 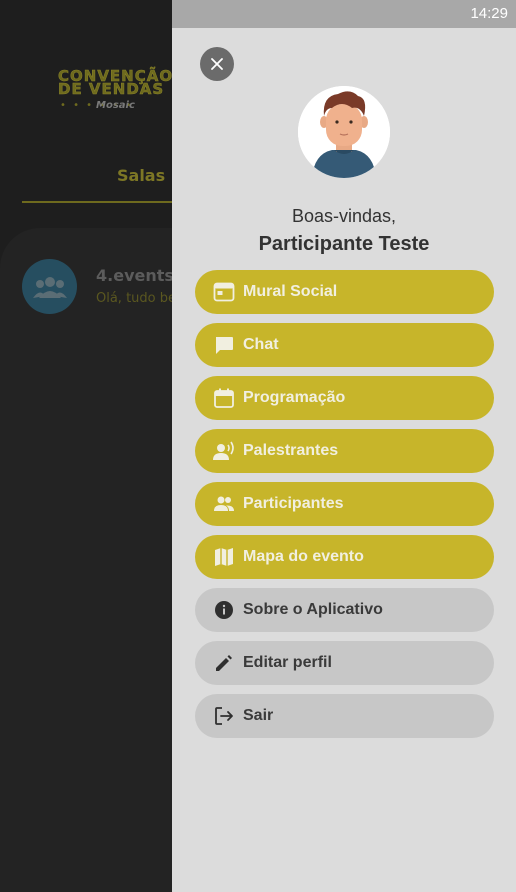 I want to click on welcome-text: Boas-vindas,, so click(x=344, y=216).